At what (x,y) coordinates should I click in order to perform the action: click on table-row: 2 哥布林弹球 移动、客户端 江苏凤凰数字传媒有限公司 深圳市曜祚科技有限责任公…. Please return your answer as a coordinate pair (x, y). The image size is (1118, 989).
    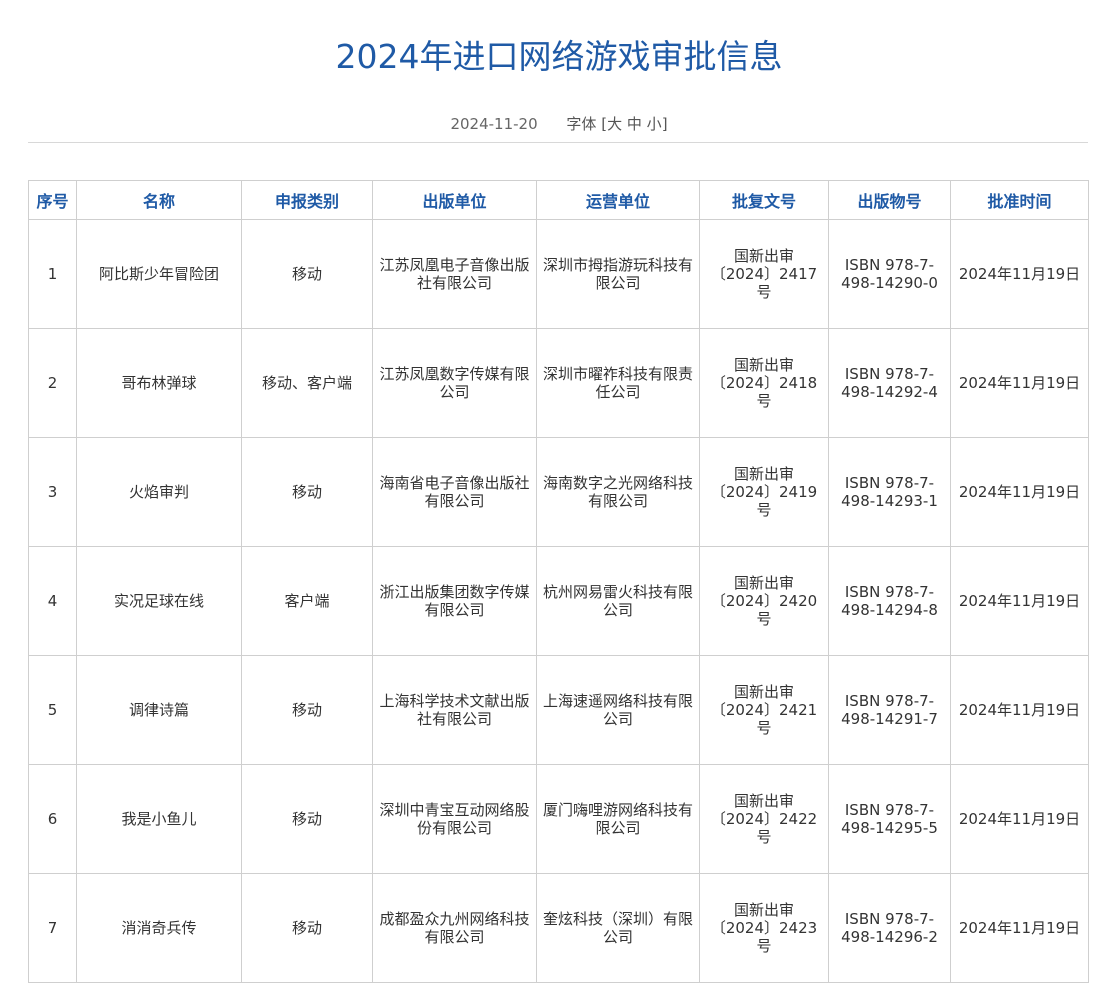
    Looking at the image, I should click on (558, 383).